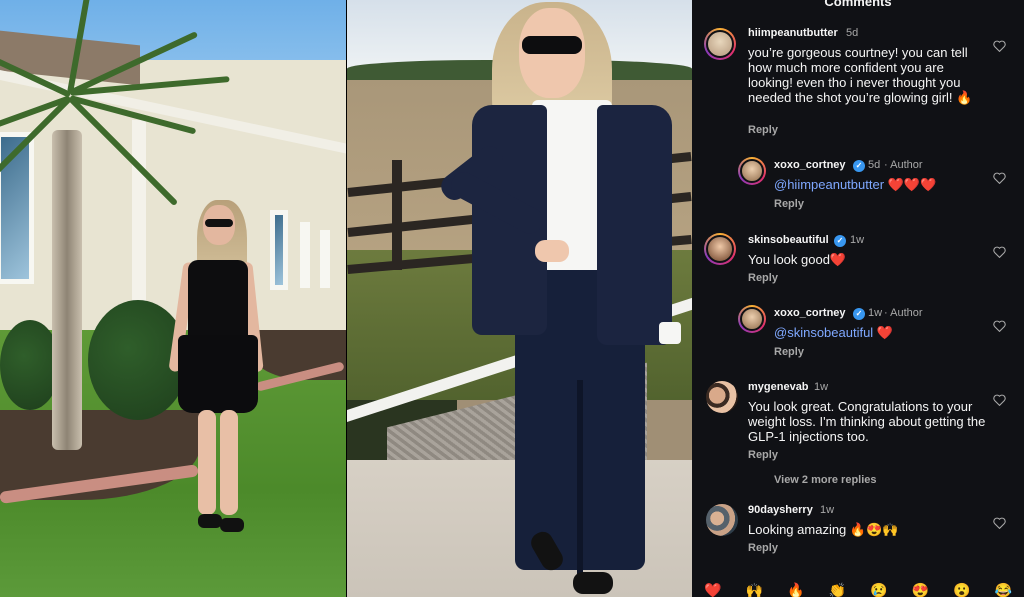  Describe the element at coordinates (879, 589) in the screenshot. I see `emoji-button: 😢` at that location.